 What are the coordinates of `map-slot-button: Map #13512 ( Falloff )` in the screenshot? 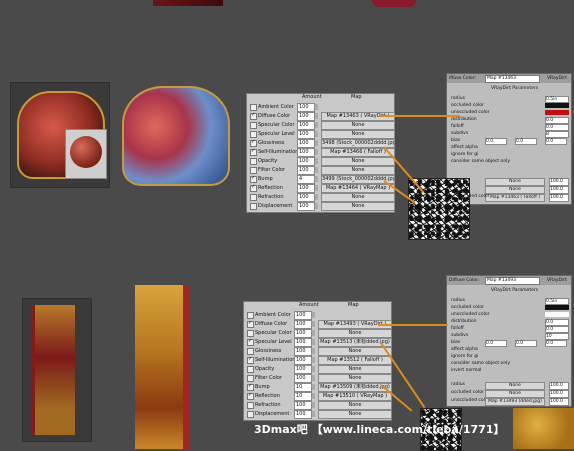 It's located at (355, 360).